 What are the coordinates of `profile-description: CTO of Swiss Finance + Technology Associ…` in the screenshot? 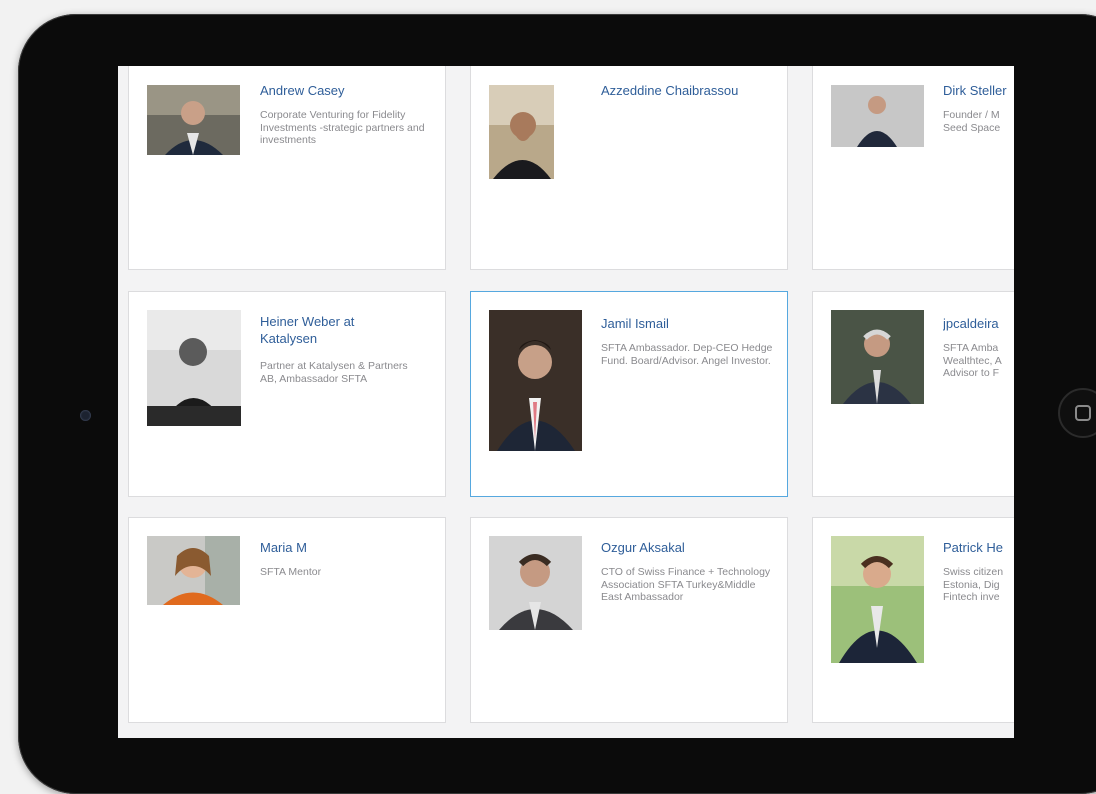 It's located at (686, 584).